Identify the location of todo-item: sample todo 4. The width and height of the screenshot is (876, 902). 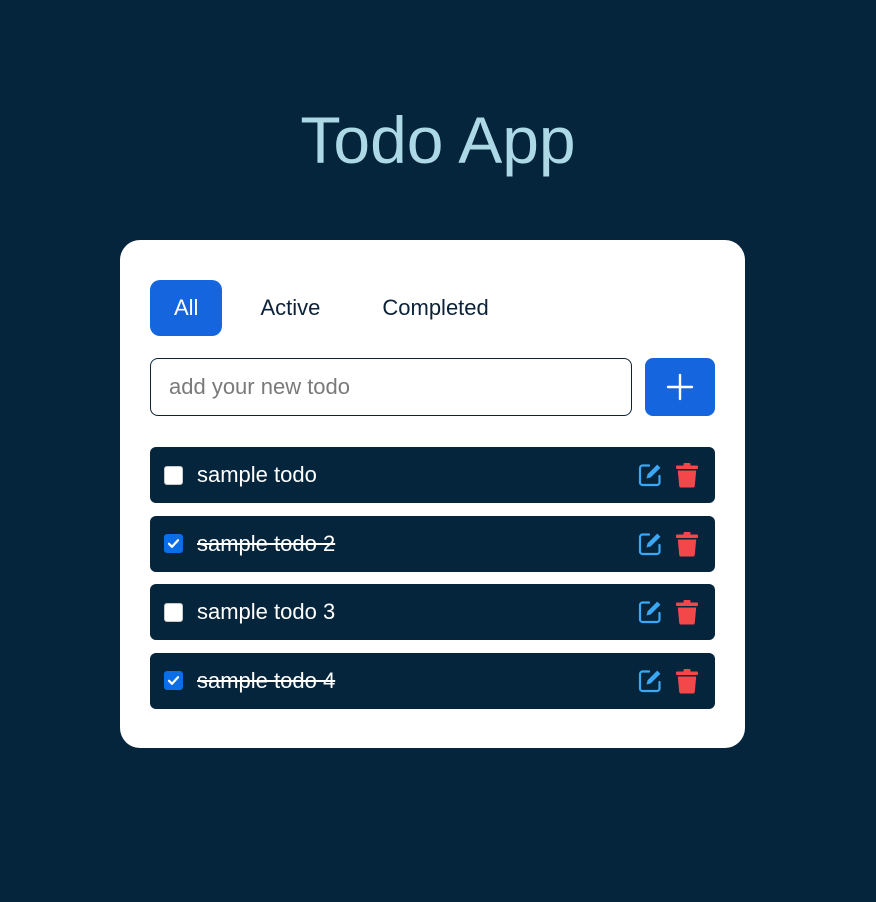
(432, 680).